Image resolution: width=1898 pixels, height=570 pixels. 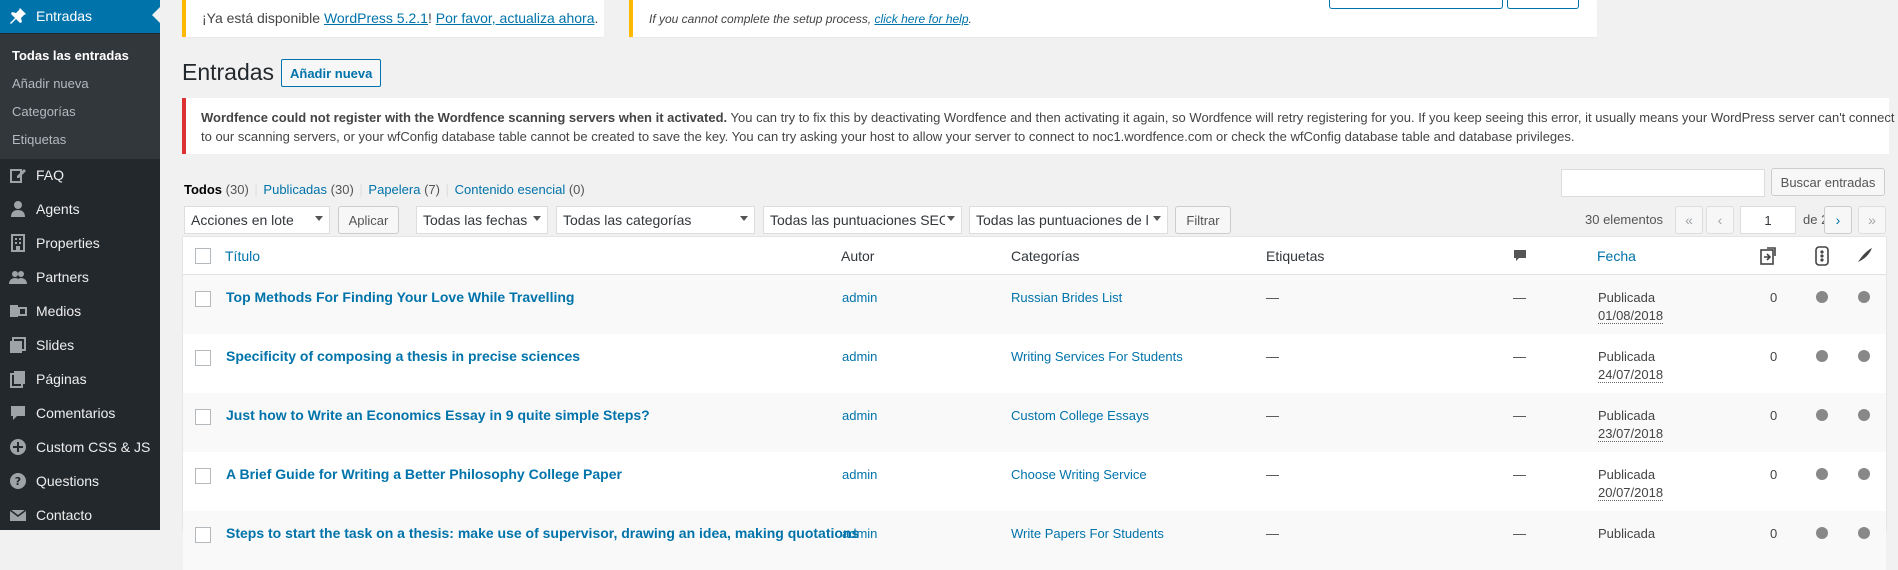 What do you see at coordinates (80, 243) in the screenshot?
I see `sidebar-item-properties: Properties` at bounding box center [80, 243].